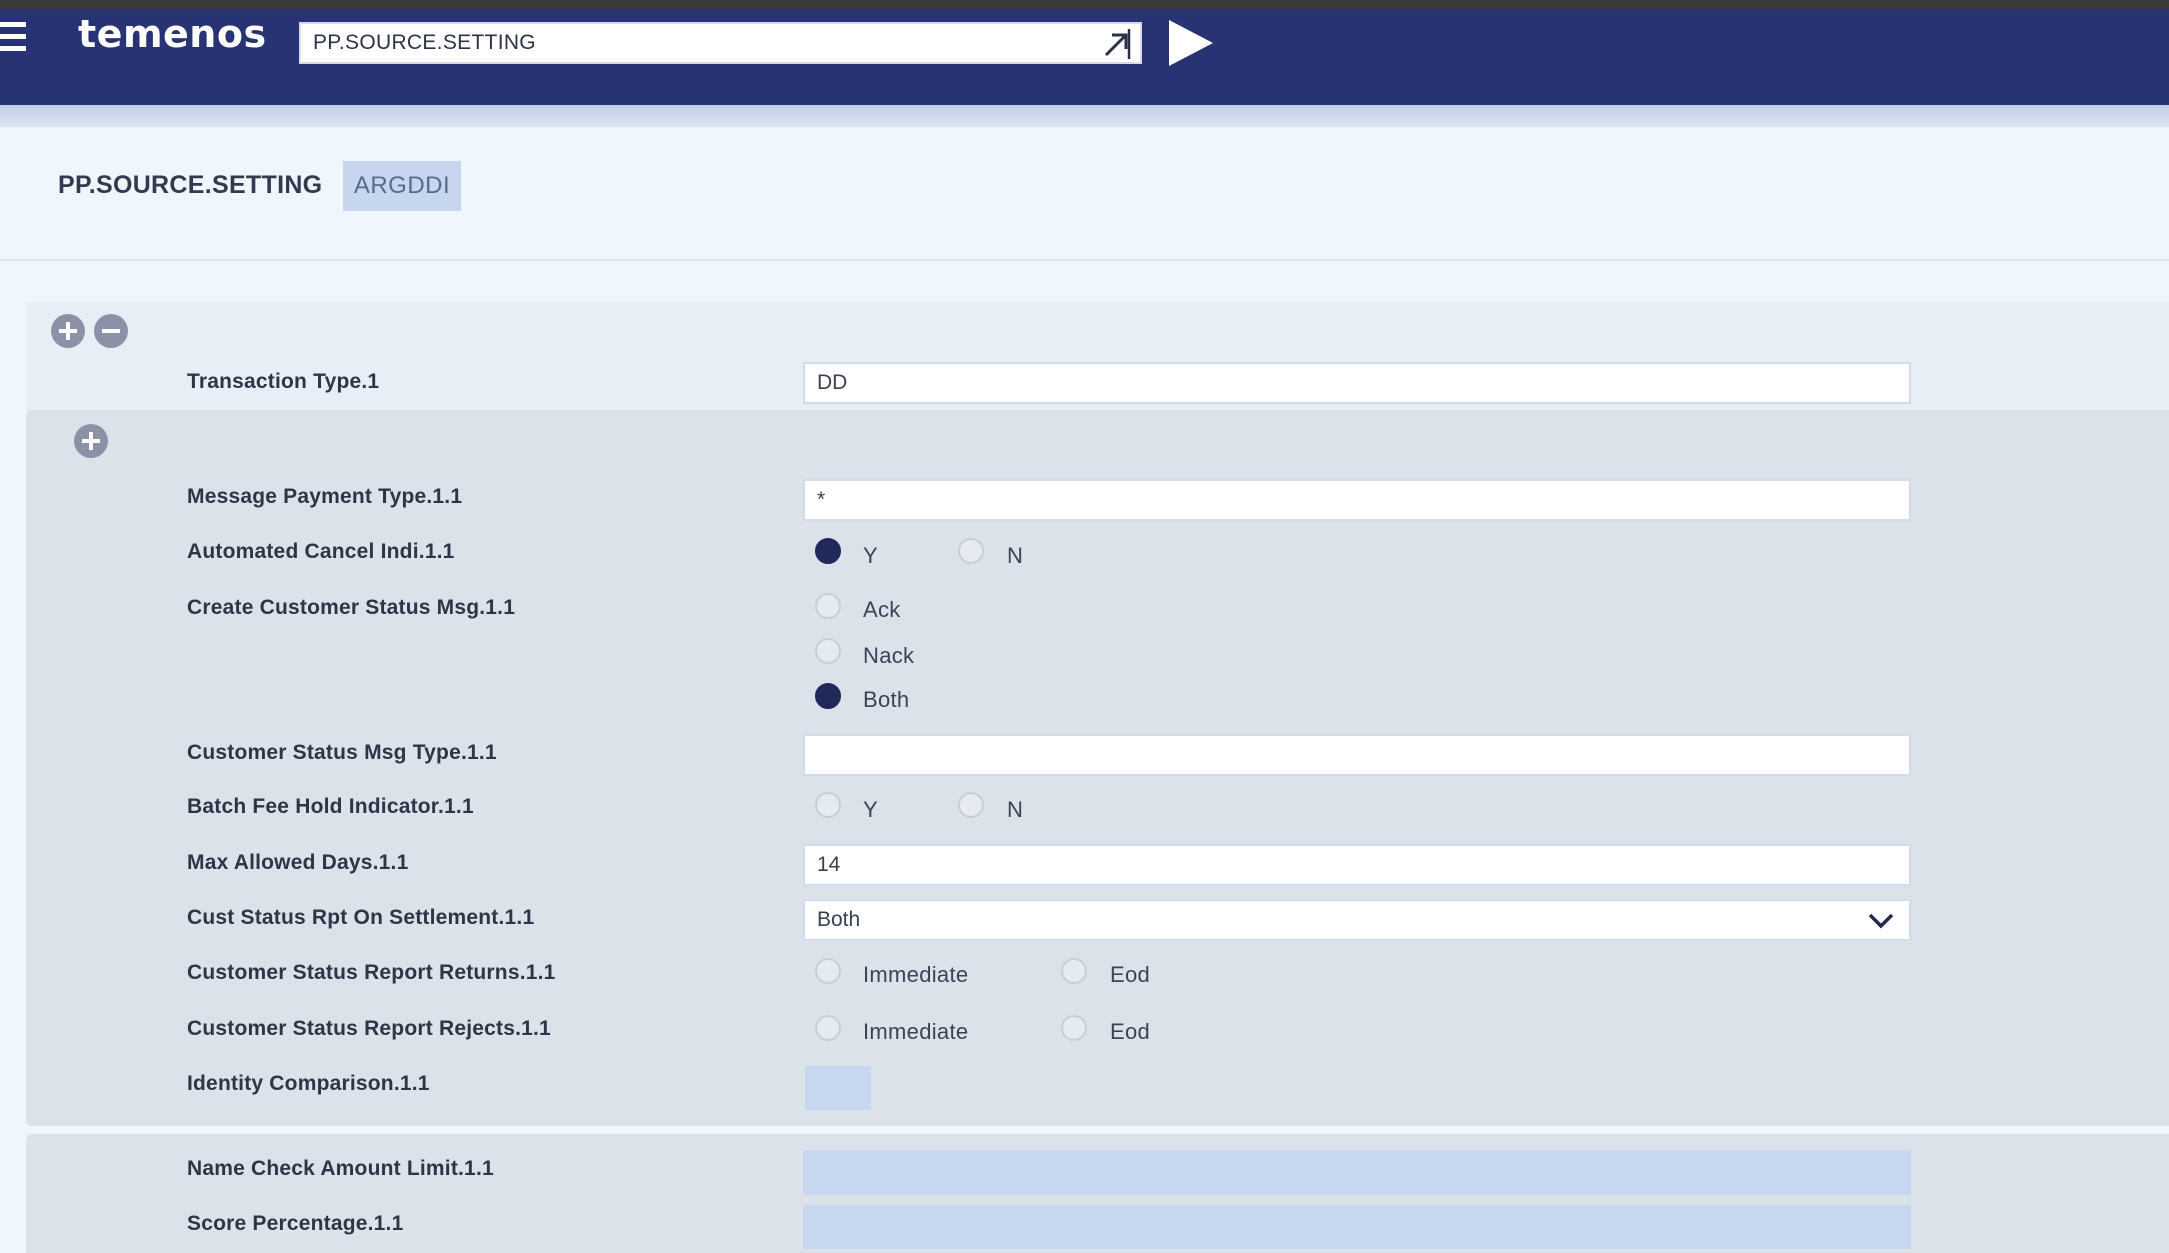 The width and height of the screenshot is (2169, 1253). Describe the element at coordinates (832, 382) in the screenshot. I see `transaction-type-value: DD` at that location.